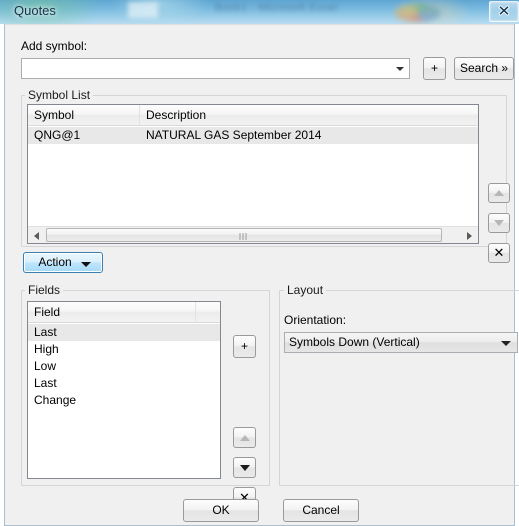 The height and width of the screenshot is (526, 519). I want to click on add-symbol-button-label: +, so click(434, 68).